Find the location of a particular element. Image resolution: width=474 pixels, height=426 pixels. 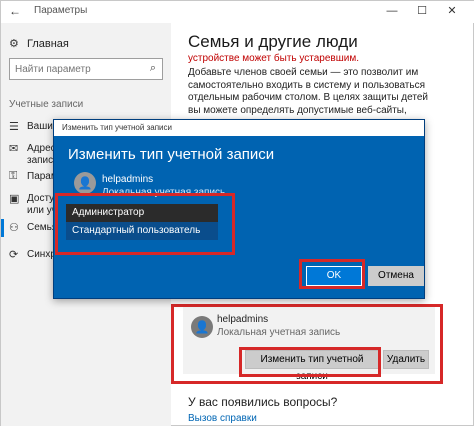

option-standard-user: Стандартный пользователь is located at coordinates (142, 231).